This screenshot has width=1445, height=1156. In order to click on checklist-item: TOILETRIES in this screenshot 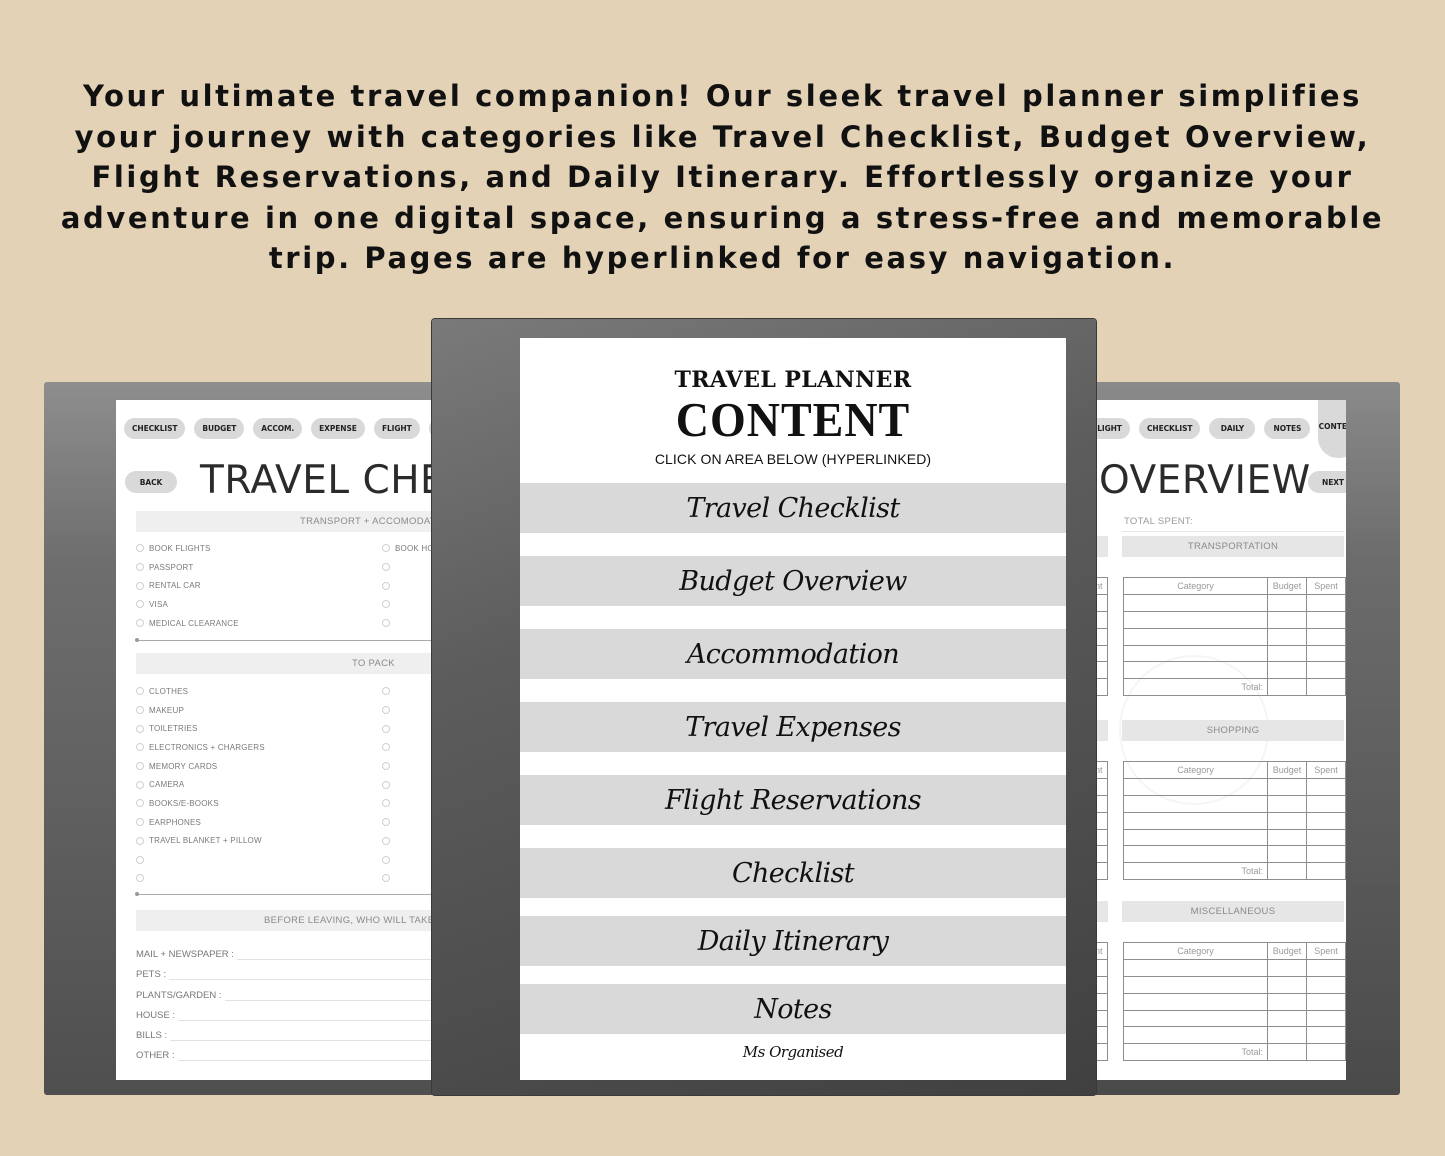, I will do `click(200, 728)`.